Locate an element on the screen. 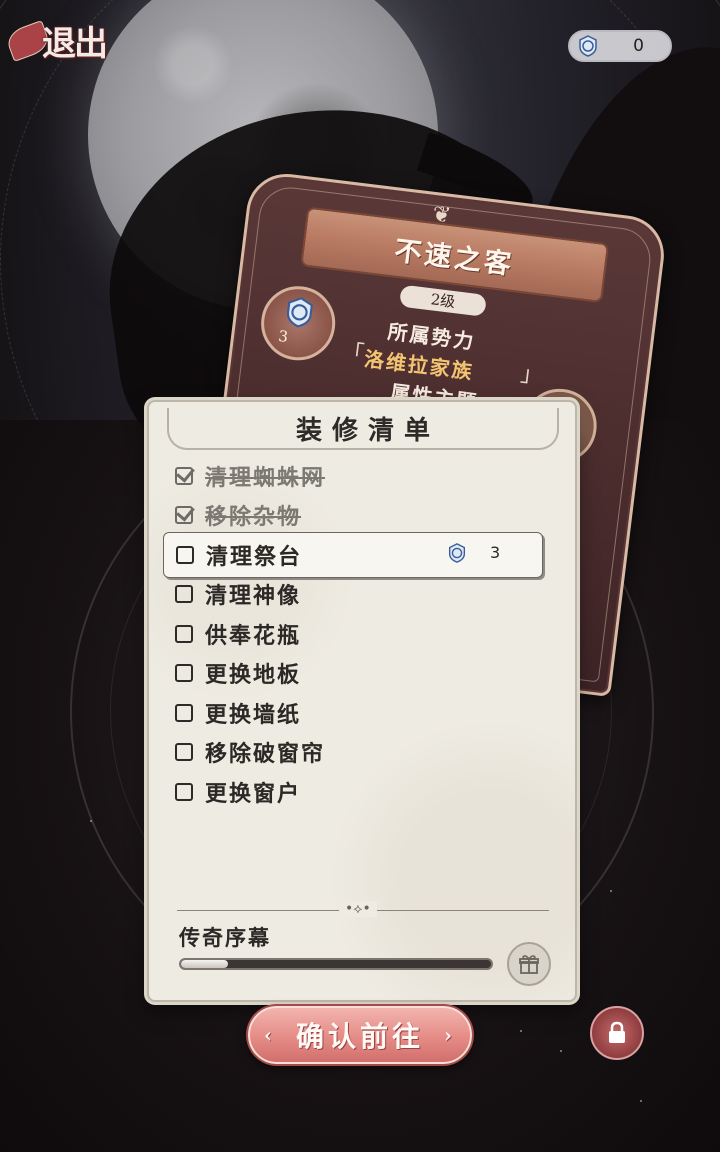 The width and height of the screenshot is (720, 1152). task-item: 更换地板 is located at coordinates (353, 673).